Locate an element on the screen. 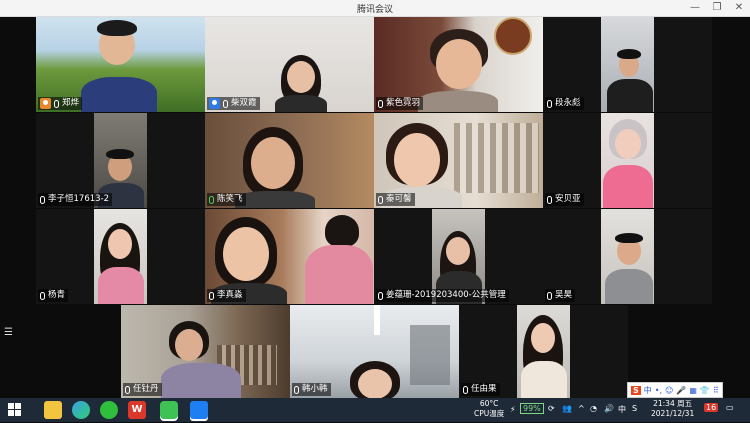  app-green-icon is located at coordinates (109, 410).